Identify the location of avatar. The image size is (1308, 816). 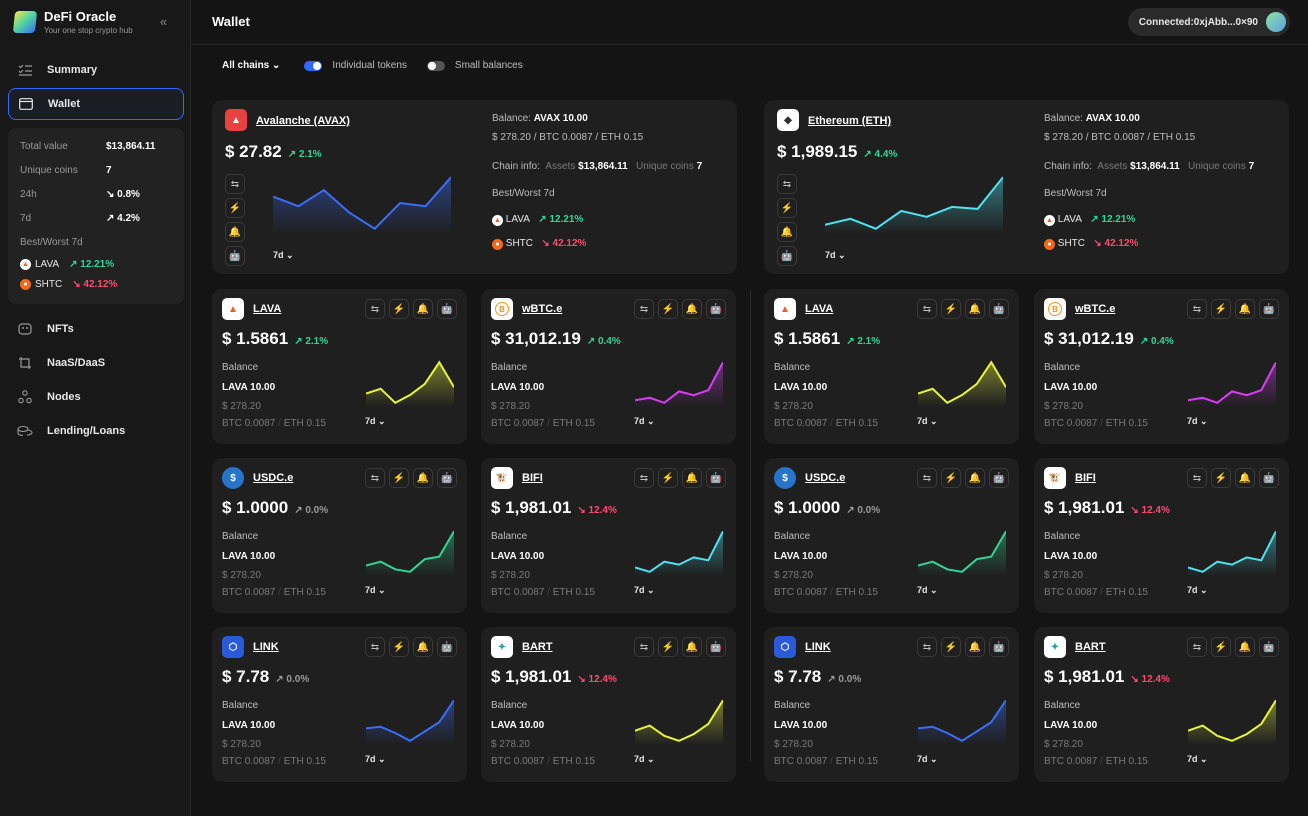
(1276, 22).